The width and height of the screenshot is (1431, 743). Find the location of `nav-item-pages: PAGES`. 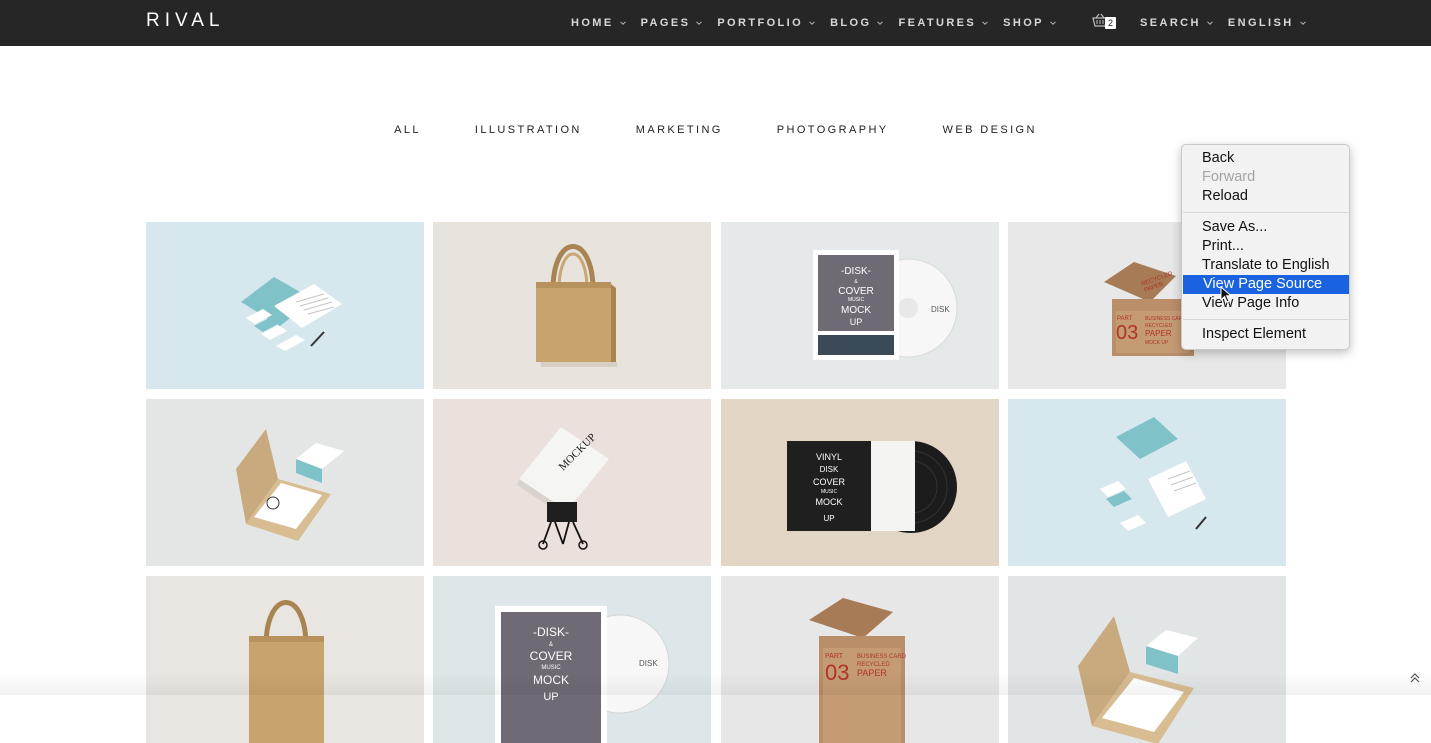

nav-item-pages: PAGES is located at coordinates (672, 23).